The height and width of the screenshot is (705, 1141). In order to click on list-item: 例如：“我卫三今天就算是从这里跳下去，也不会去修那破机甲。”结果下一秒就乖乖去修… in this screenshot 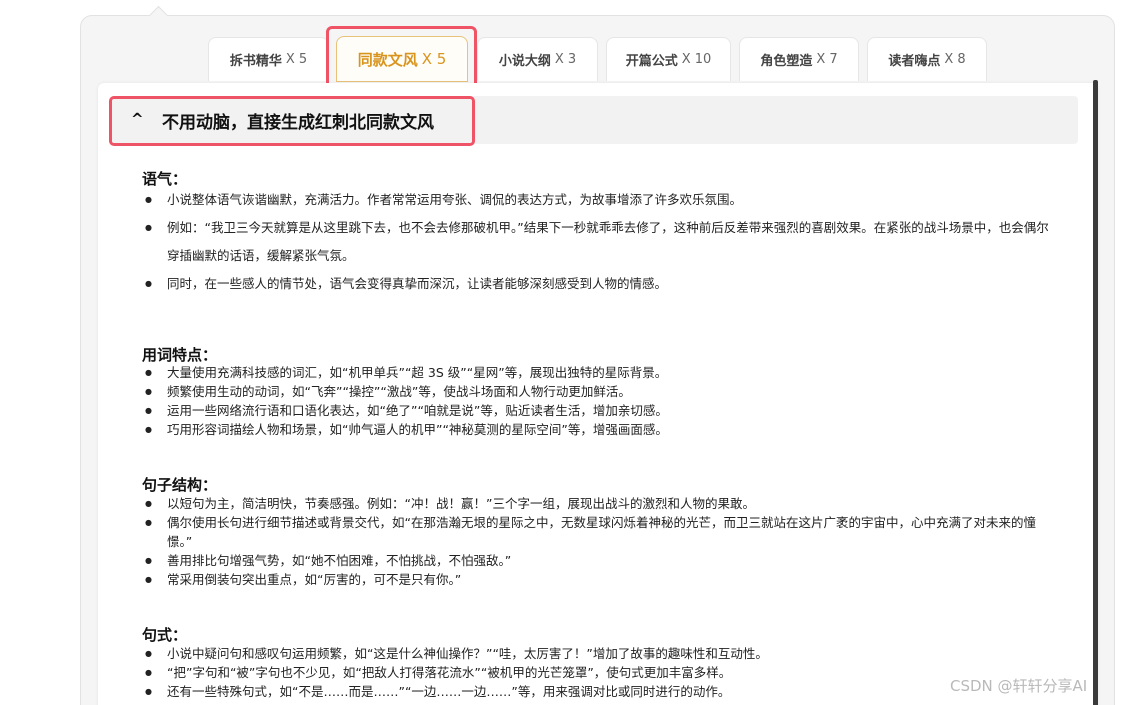, I will do `click(597, 242)`.